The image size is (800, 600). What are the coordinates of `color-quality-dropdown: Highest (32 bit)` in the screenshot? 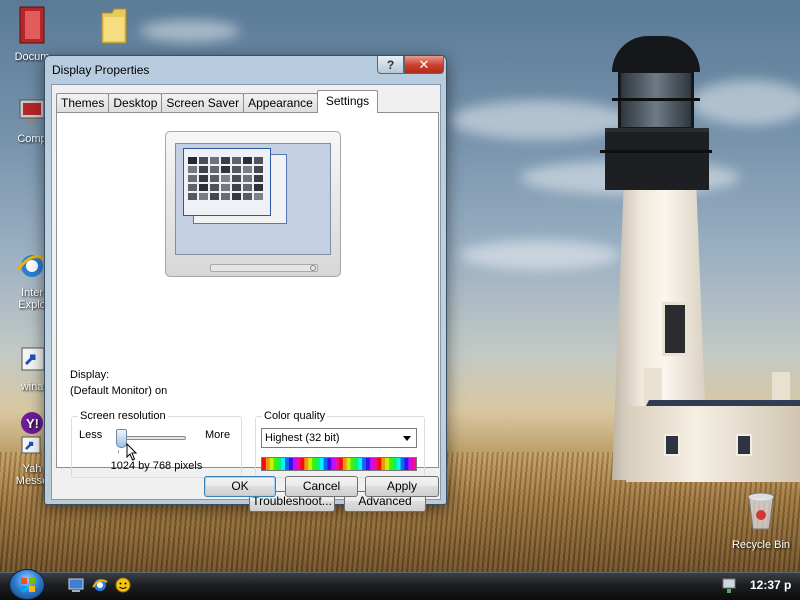 It's located at (339, 438).